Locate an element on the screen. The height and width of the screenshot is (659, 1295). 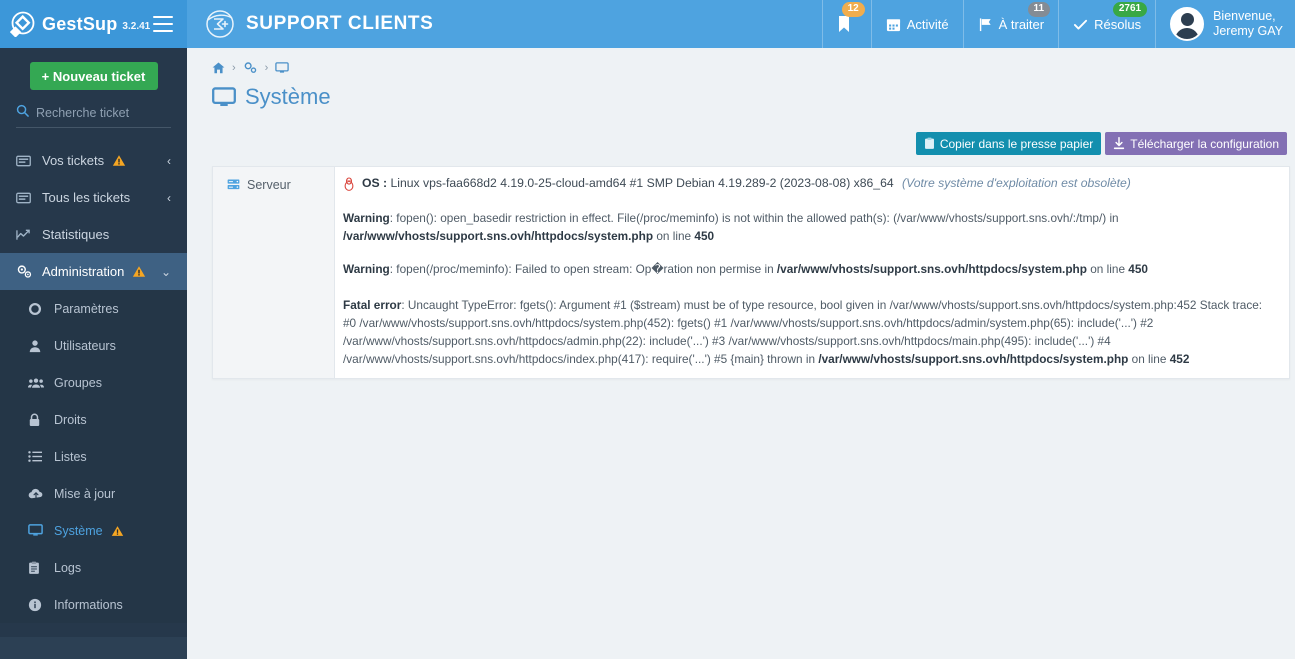
header-item-resolus: Résolus 2761 is located at coordinates (1106, 24).